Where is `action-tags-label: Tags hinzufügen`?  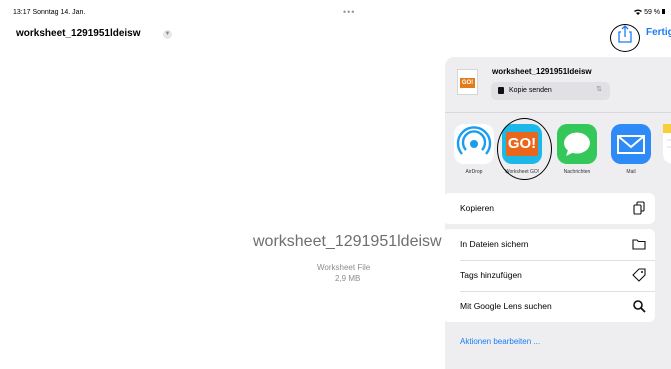
action-tags-label: Tags hinzufügen is located at coordinates (491, 275).